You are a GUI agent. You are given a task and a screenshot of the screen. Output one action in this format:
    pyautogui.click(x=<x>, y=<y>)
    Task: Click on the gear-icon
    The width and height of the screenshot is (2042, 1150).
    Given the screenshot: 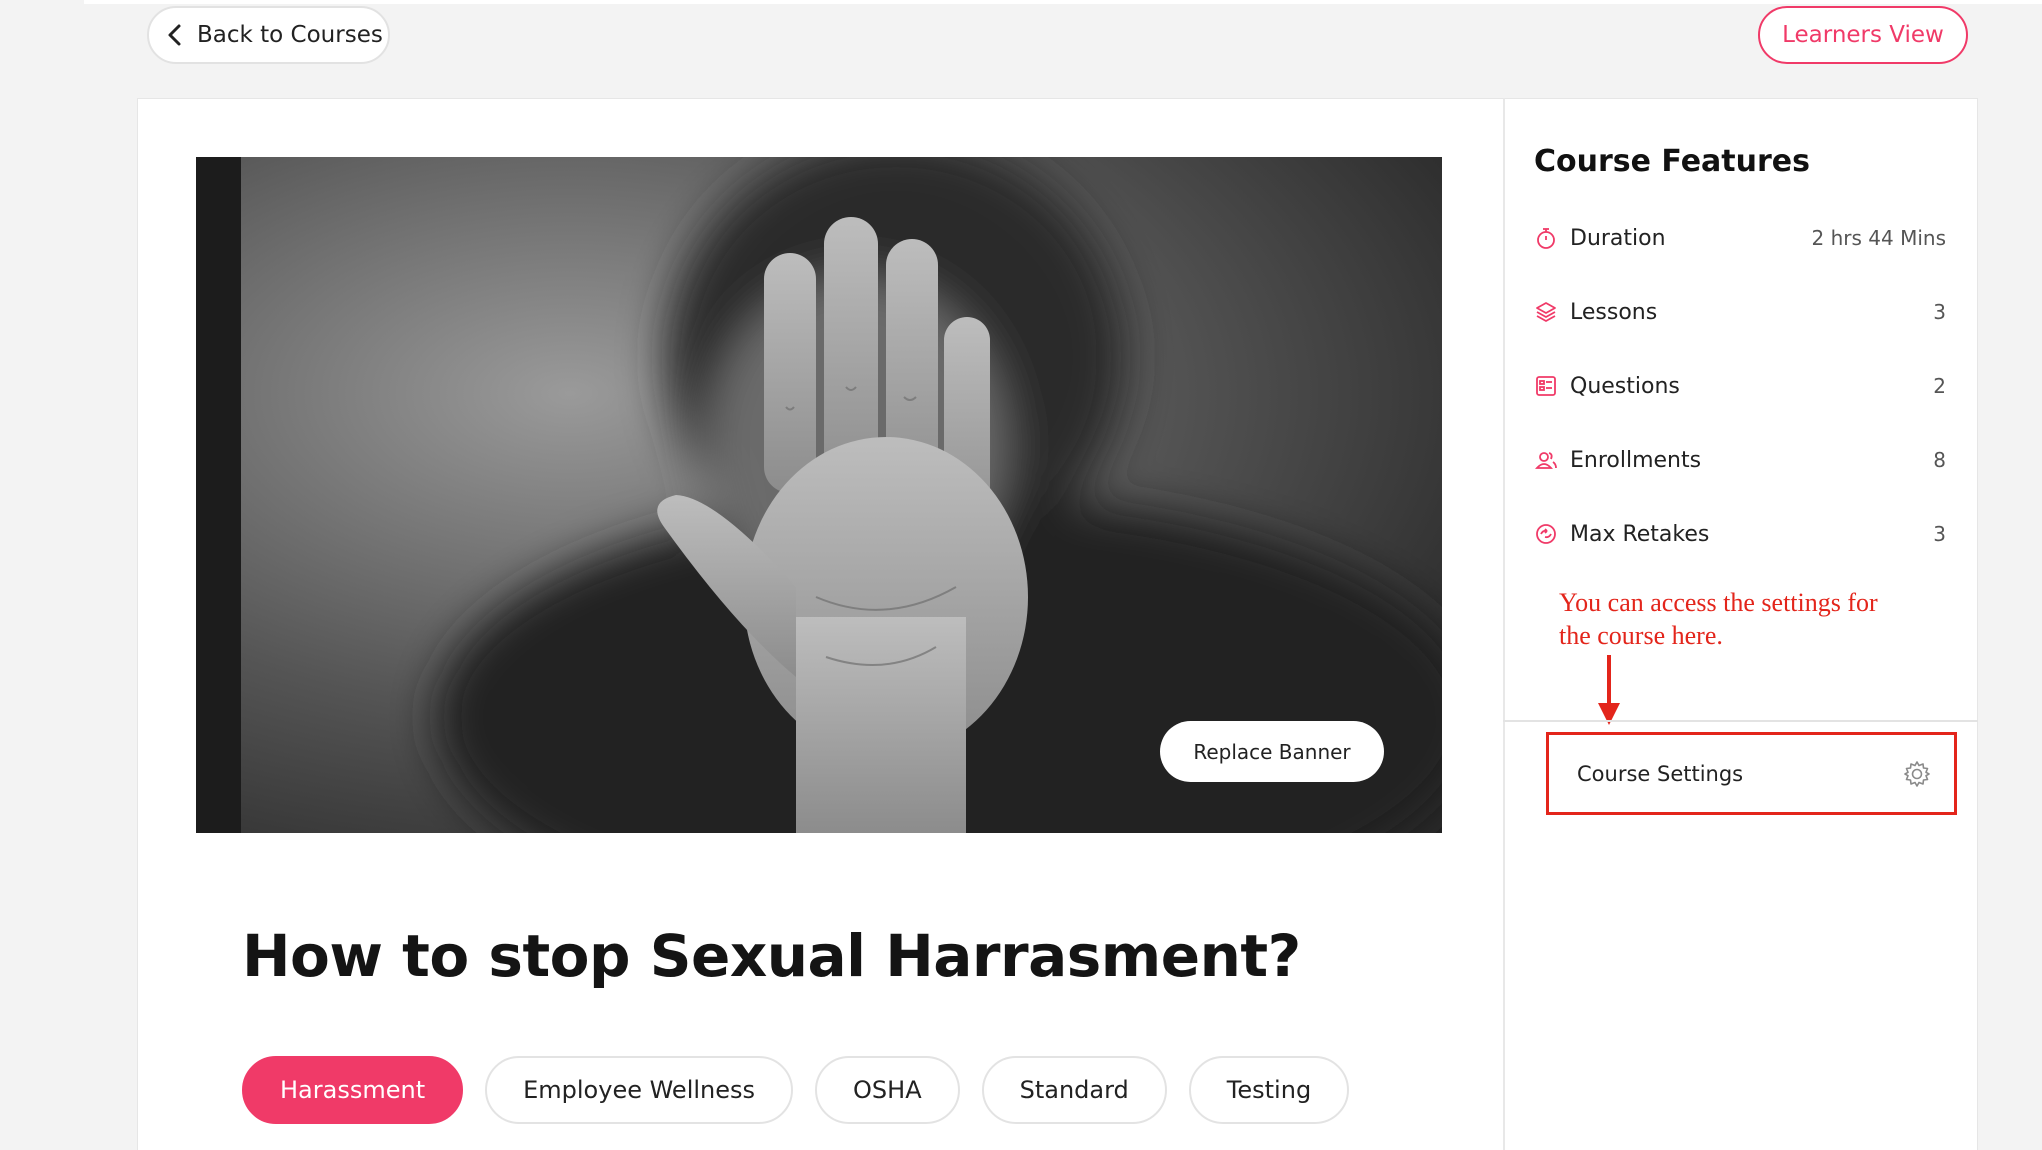 What is the action you would take?
    pyautogui.click(x=1917, y=773)
    